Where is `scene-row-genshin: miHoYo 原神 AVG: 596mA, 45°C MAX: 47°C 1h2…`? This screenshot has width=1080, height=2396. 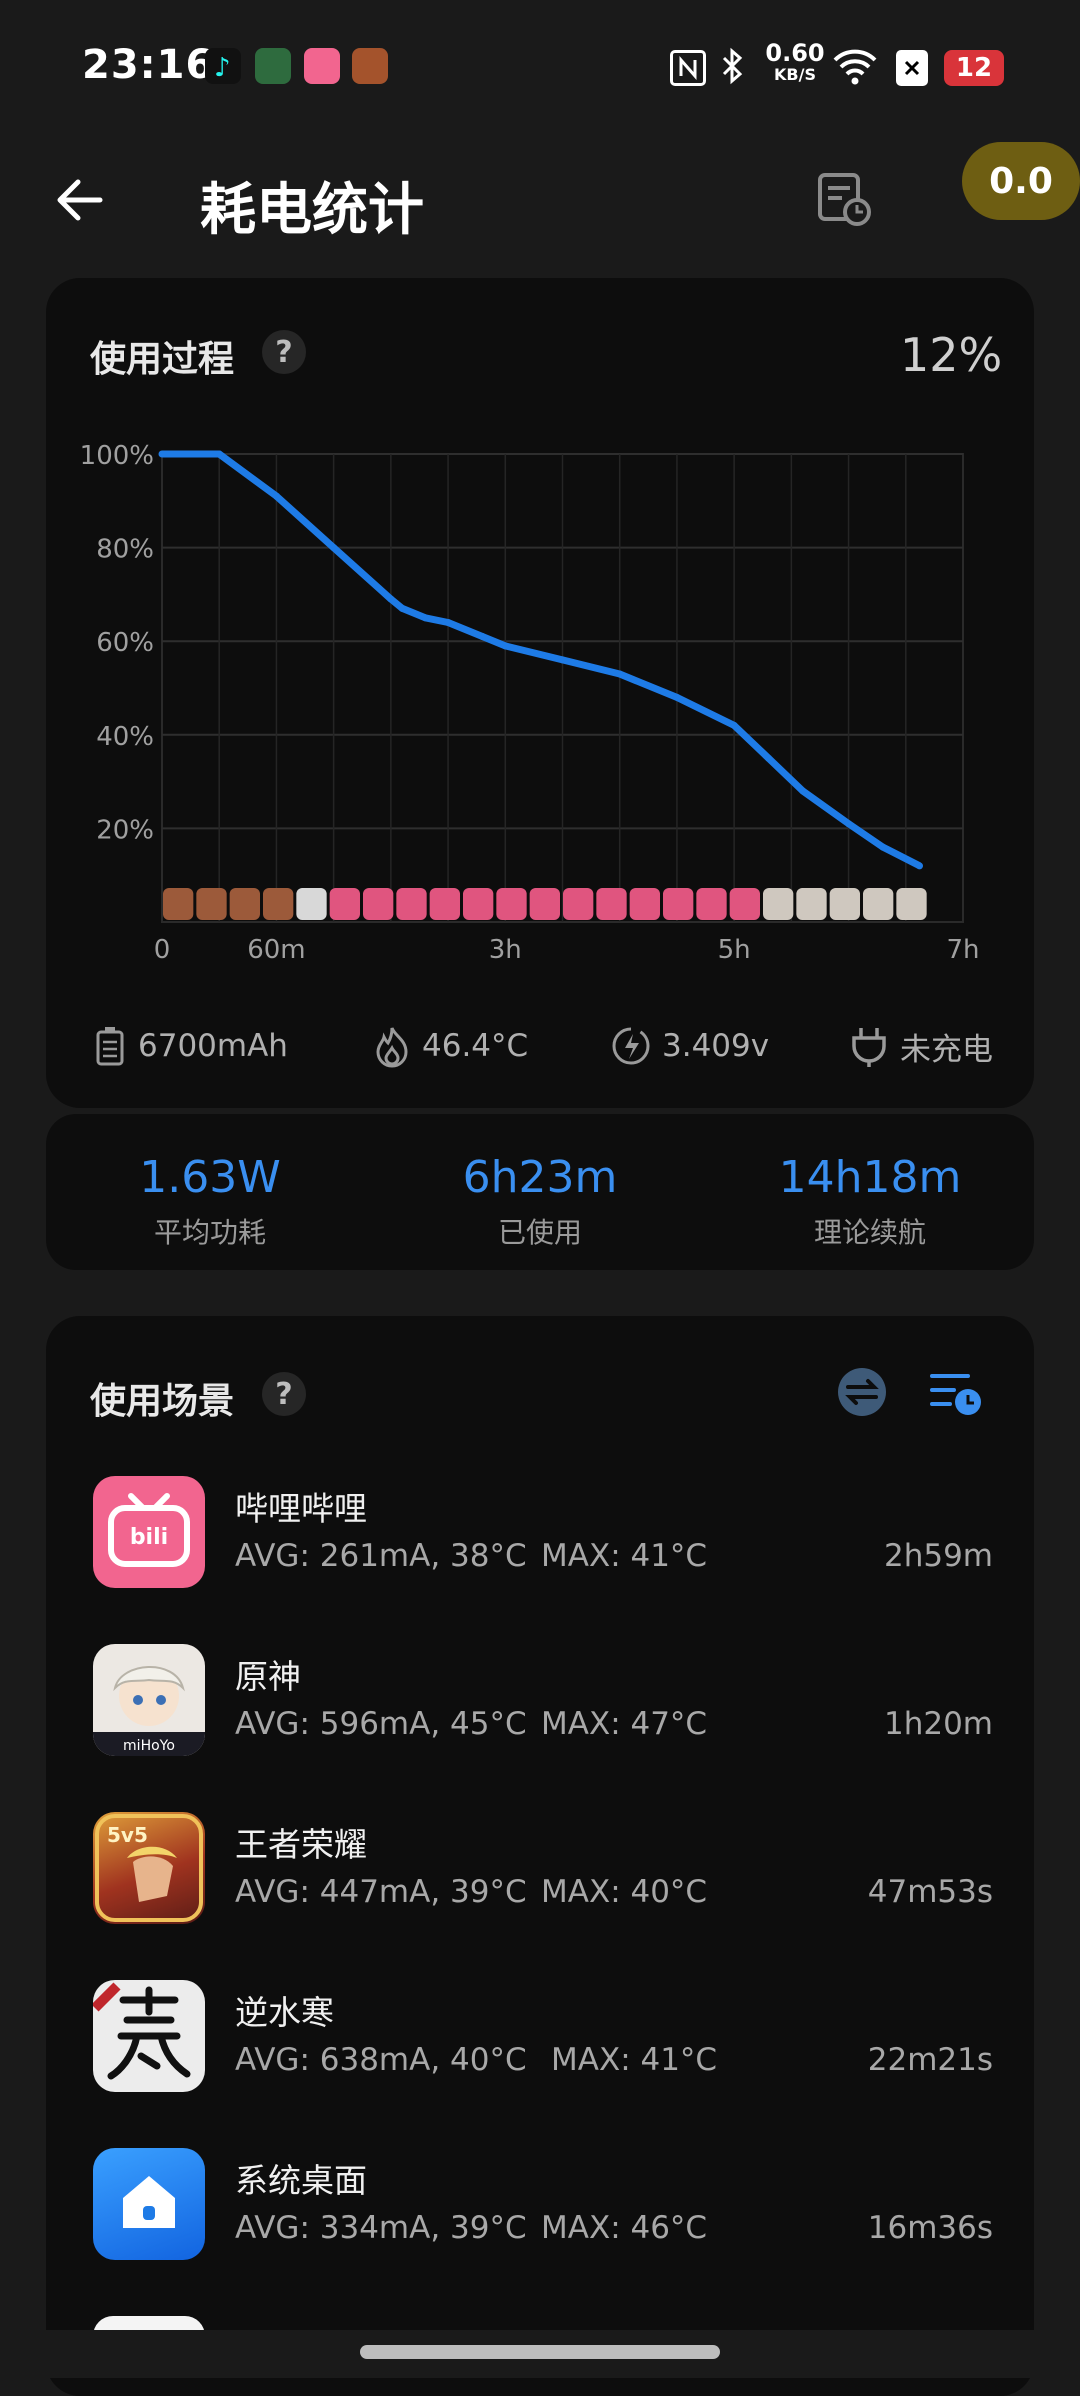
scene-row-genshin: miHoYo 原神 AVG: 596mA, 45°C MAX: 47°C 1h2… is located at coordinates (543, 1719).